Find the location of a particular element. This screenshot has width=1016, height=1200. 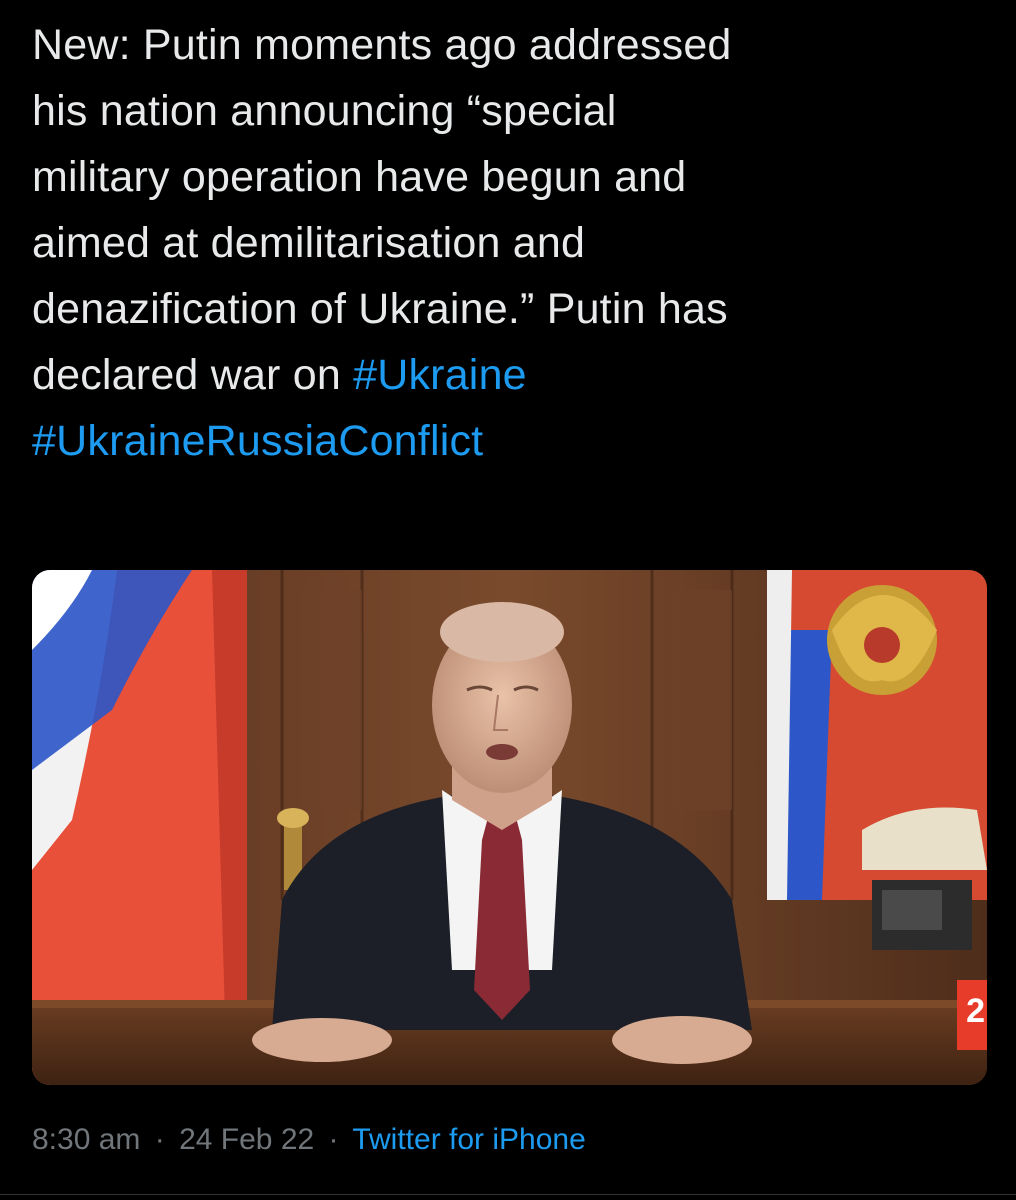

tweet-source-link: Twitter for iPhone is located at coordinates (468, 1139).